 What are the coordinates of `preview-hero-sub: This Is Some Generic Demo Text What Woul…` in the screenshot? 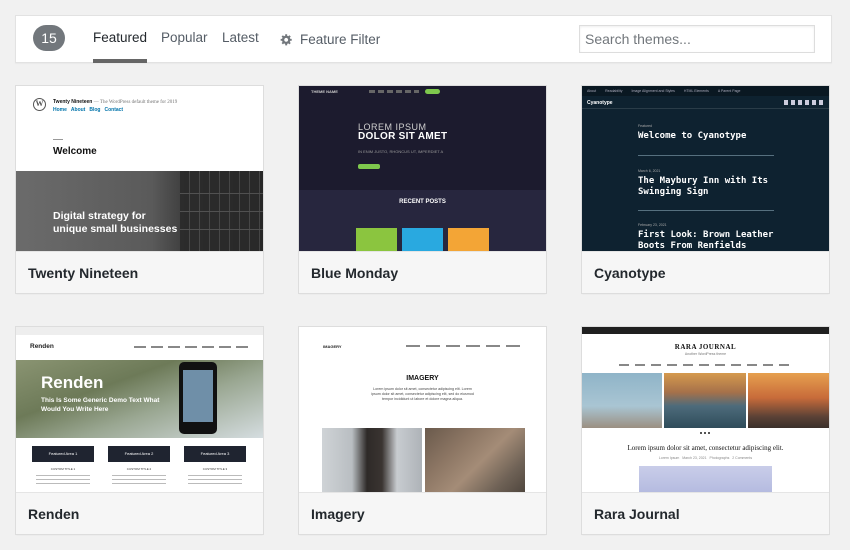 It's located at (100, 405).